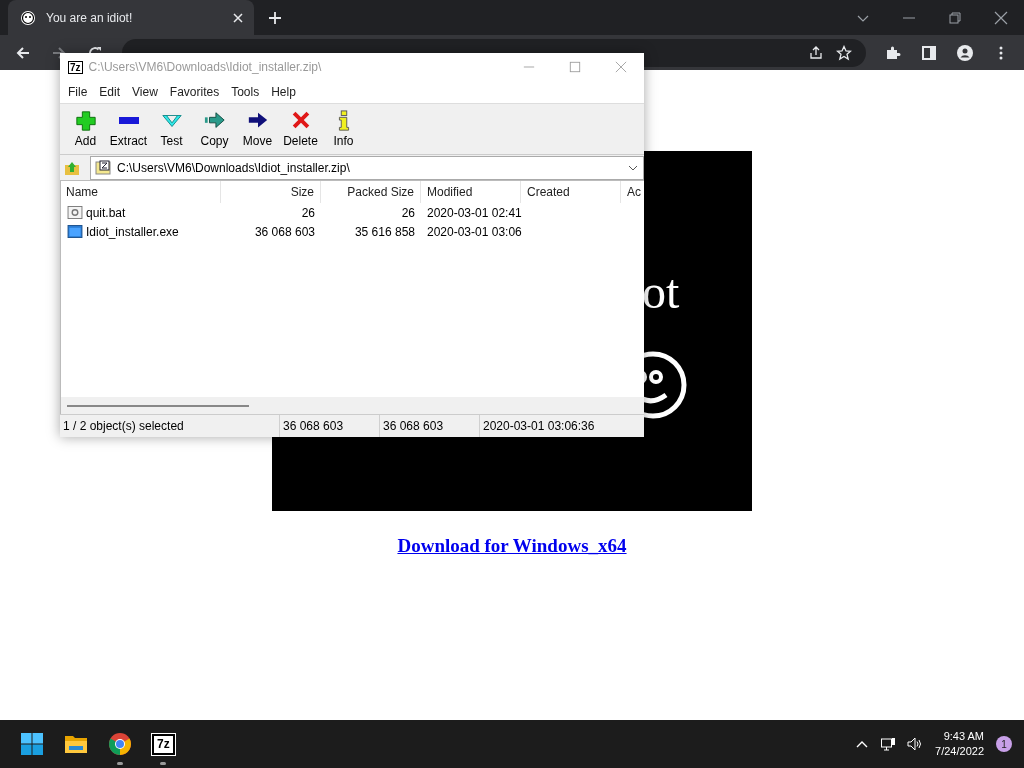  I want to click on toolbar-button: Add, so click(85, 129).